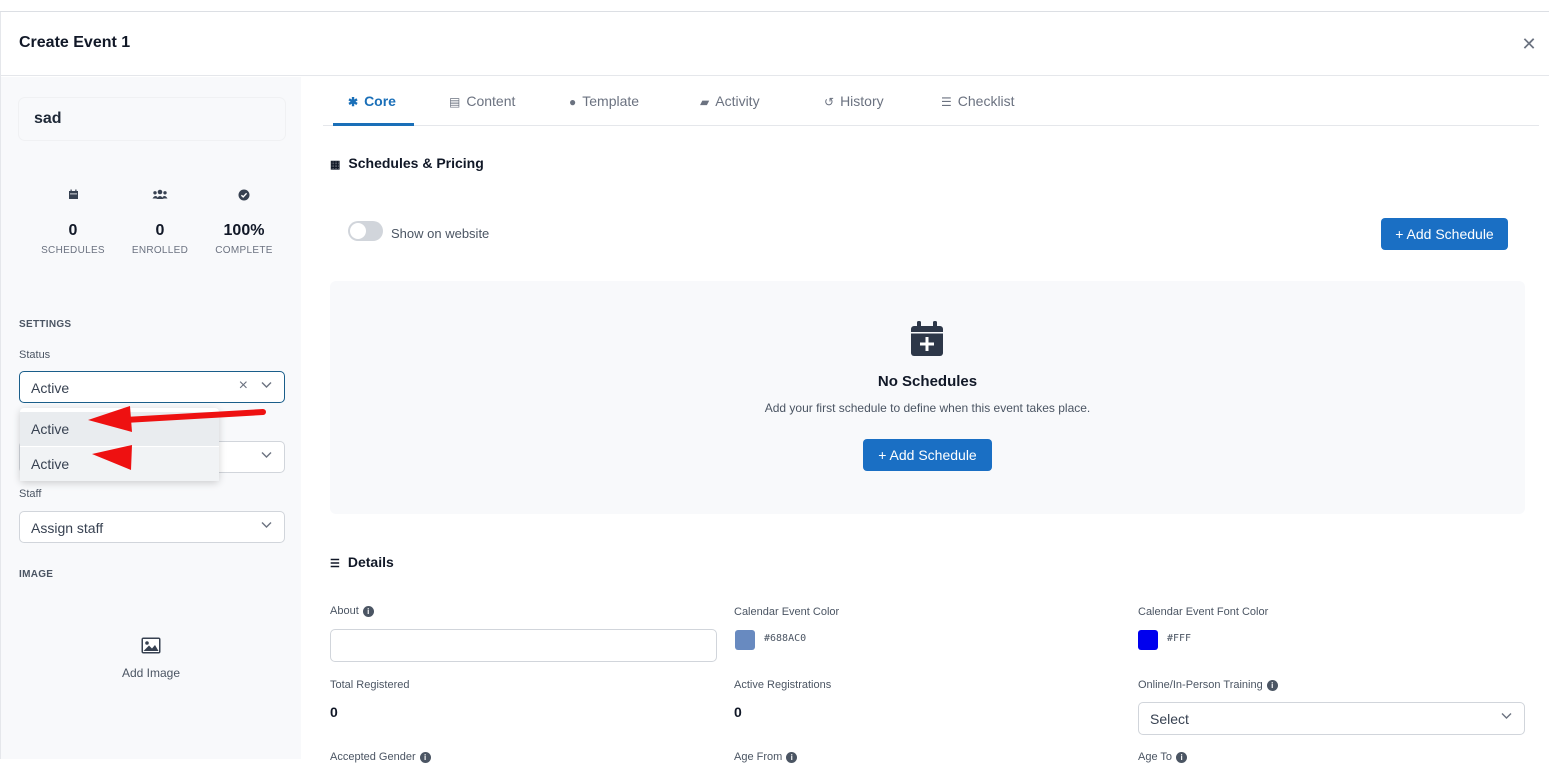 This screenshot has width=1549, height=763. I want to click on schedules-heading: ▦ Schedules & Pricing, so click(407, 163).